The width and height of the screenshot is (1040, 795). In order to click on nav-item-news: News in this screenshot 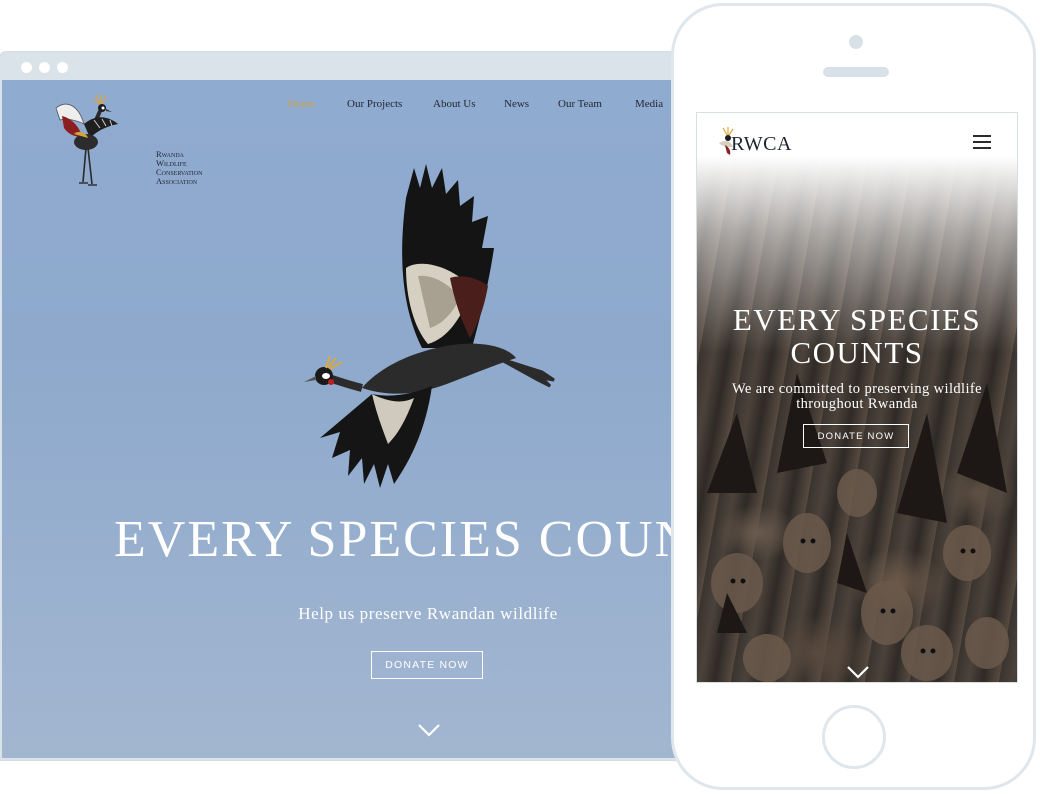, I will do `click(516, 104)`.